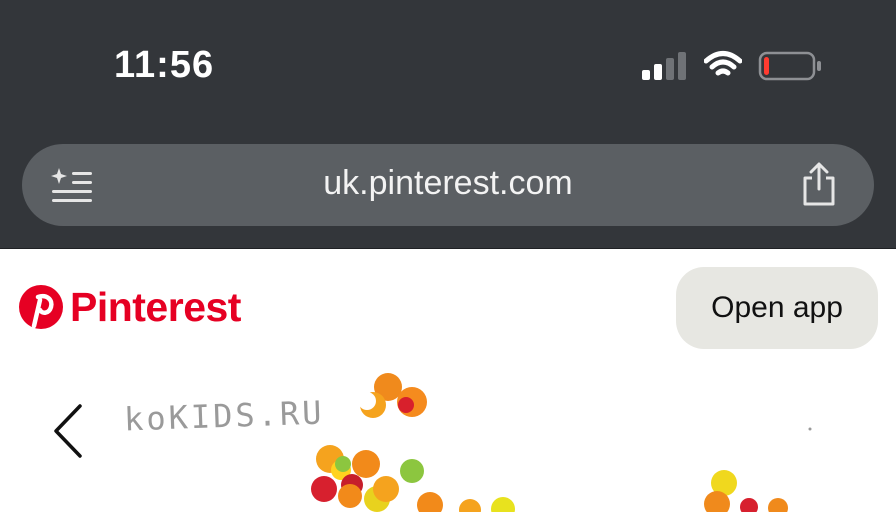 The width and height of the screenshot is (896, 512). I want to click on wifi-icon, so click(723, 63).